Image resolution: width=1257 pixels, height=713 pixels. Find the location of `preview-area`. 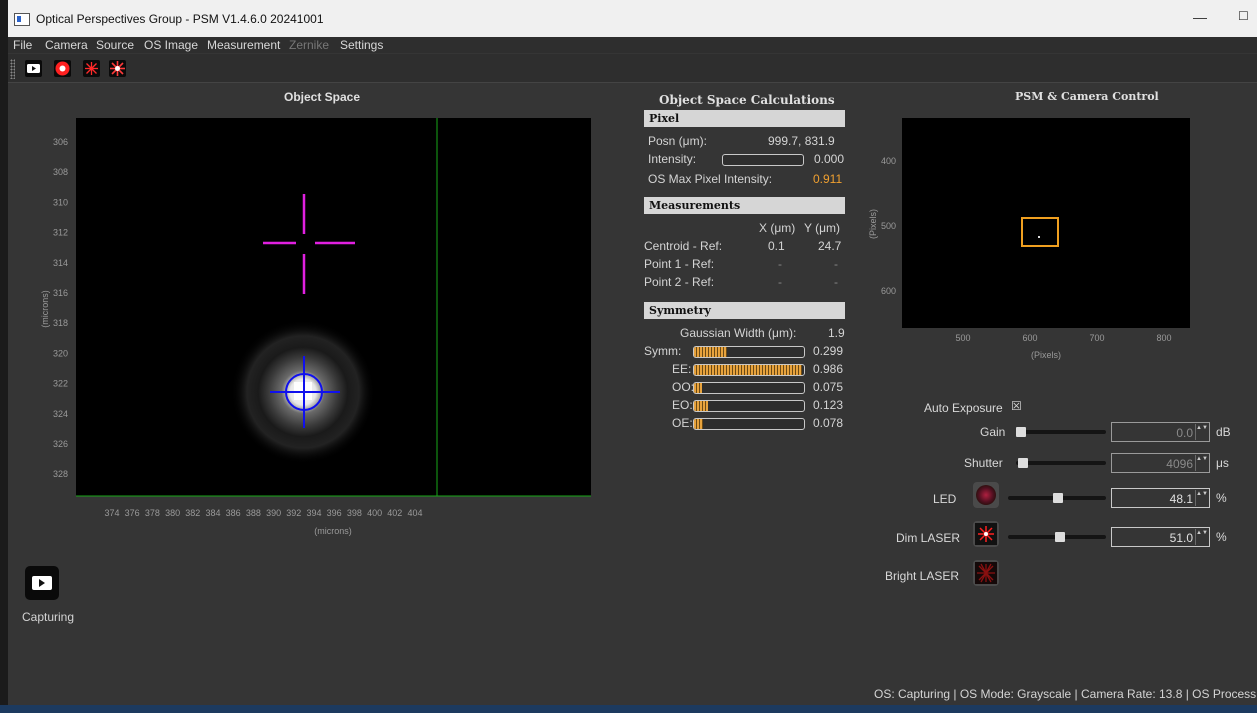

preview-area is located at coordinates (1046, 223).